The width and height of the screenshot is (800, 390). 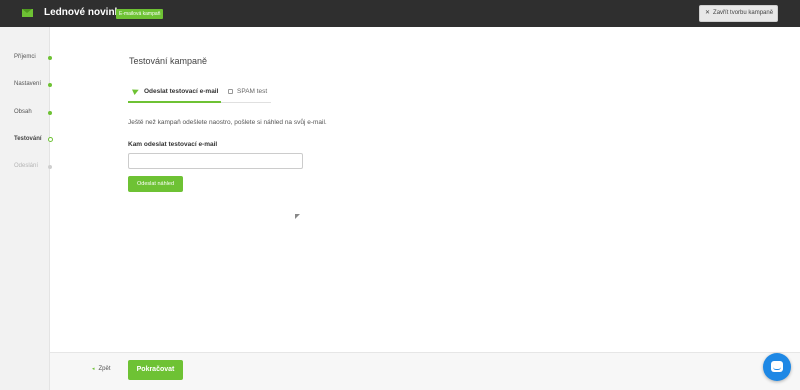 What do you see at coordinates (140, 14) in the screenshot?
I see `campaign-type-badge: E-mailová kampaň` at bounding box center [140, 14].